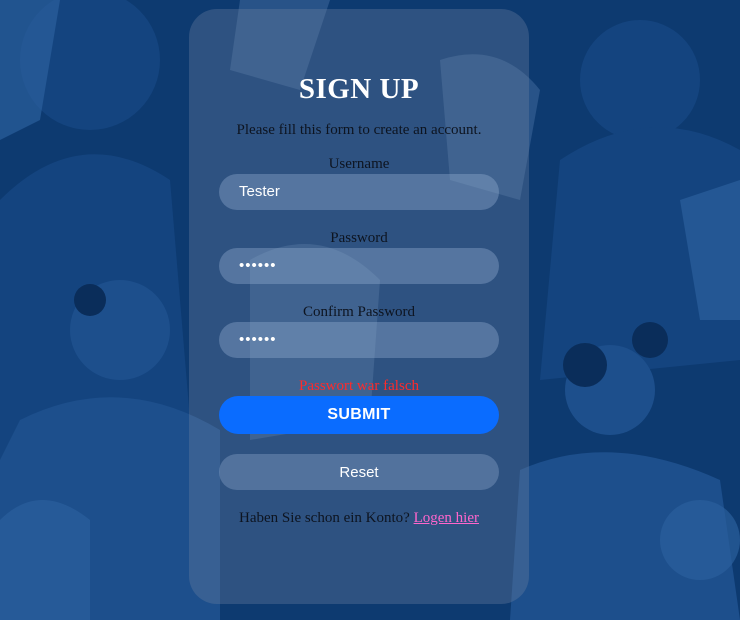  What do you see at coordinates (359, 312) in the screenshot?
I see `confirm-password-label: Confirm Password` at bounding box center [359, 312].